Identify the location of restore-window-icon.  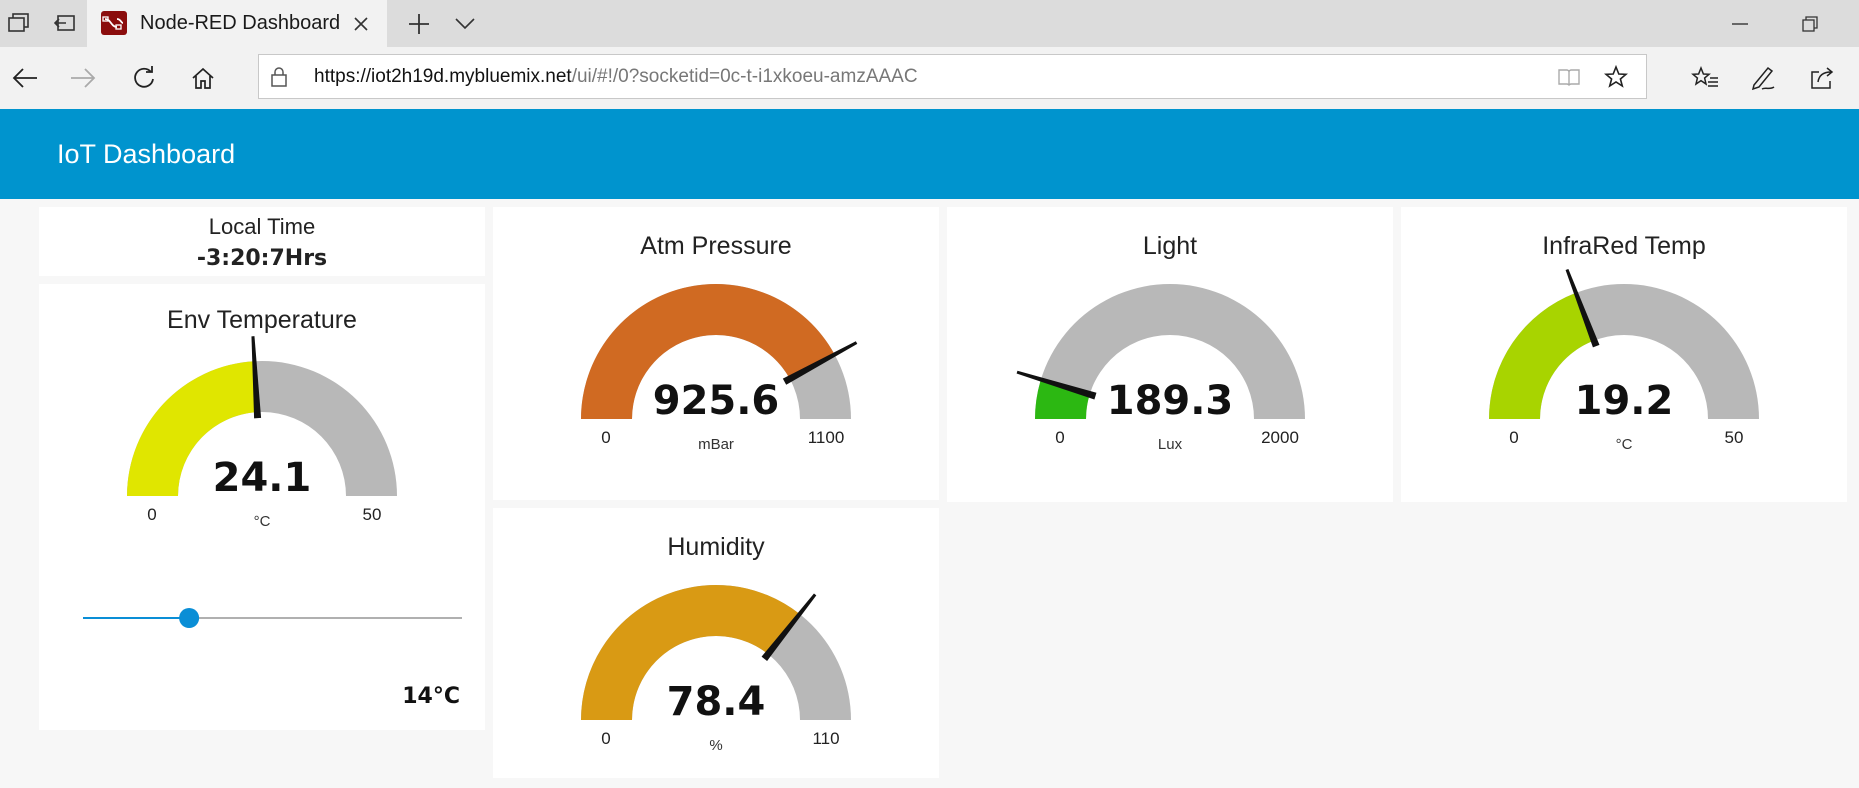
(1810, 24).